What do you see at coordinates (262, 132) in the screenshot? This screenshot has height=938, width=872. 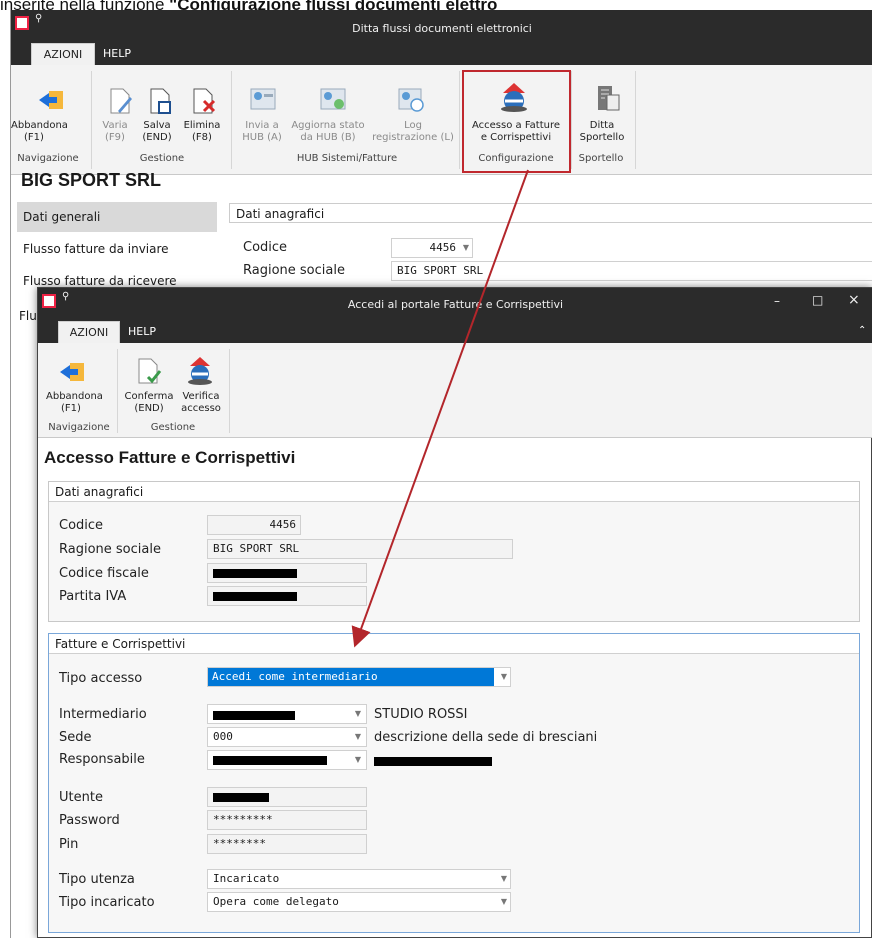 I see `back-btn-invia-hub: Invia a HUB (A)` at bounding box center [262, 132].